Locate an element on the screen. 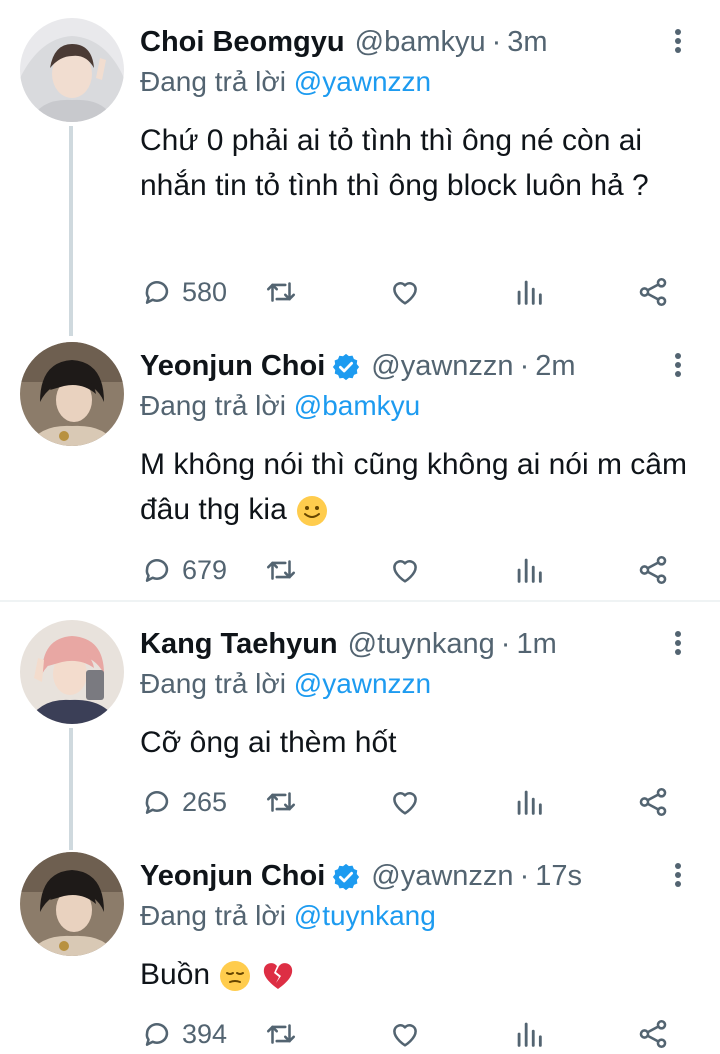  pensive-face-icon is located at coordinates (235, 976).